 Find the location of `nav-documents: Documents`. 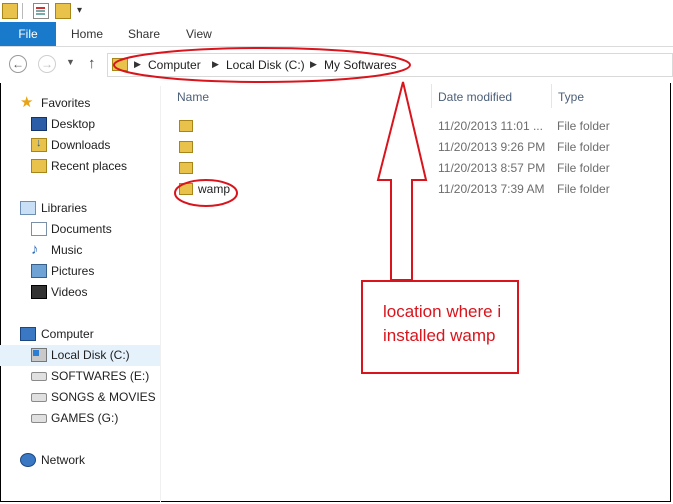

nav-documents: Documents is located at coordinates (80, 229).